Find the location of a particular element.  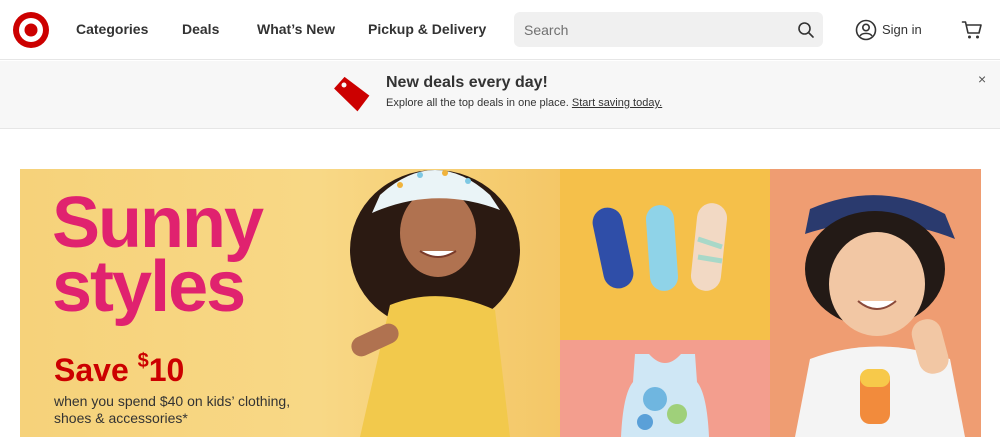

tank-top-panel is located at coordinates (665, 388).